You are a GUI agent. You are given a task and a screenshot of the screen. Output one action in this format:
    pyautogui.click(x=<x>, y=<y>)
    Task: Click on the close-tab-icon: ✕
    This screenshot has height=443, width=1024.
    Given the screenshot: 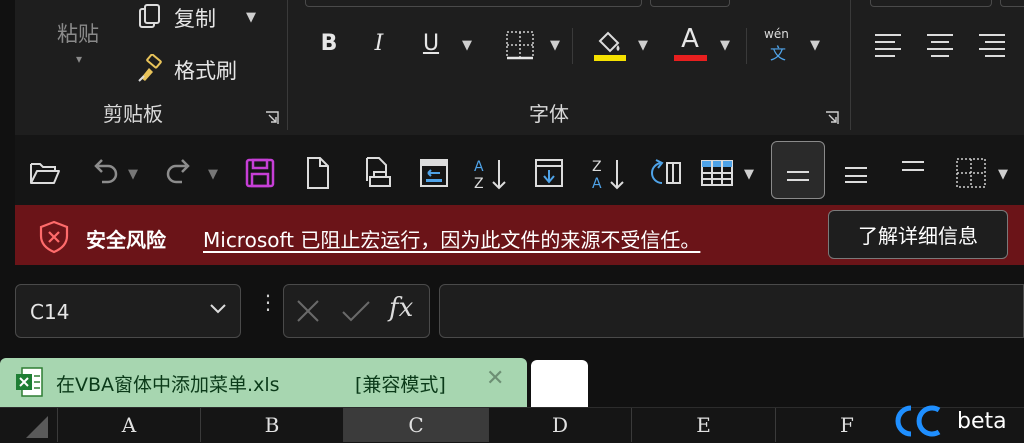 What is the action you would take?
    pyautogui.click(x=495, y=378)
    